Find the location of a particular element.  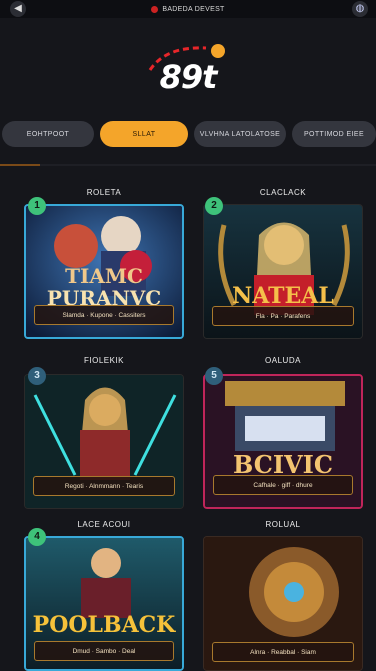

game-card-4: BCIVIC Cafhale · giff · dhure is located at coordinates (283, 441).